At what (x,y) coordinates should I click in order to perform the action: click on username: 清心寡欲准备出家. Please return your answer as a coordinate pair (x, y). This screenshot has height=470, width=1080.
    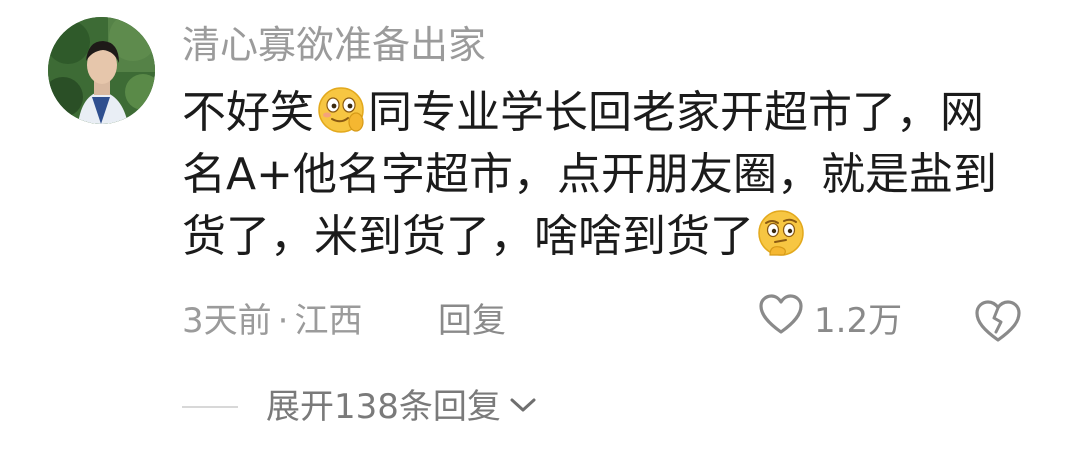
    Looking at the image, I should click on (334, 45).